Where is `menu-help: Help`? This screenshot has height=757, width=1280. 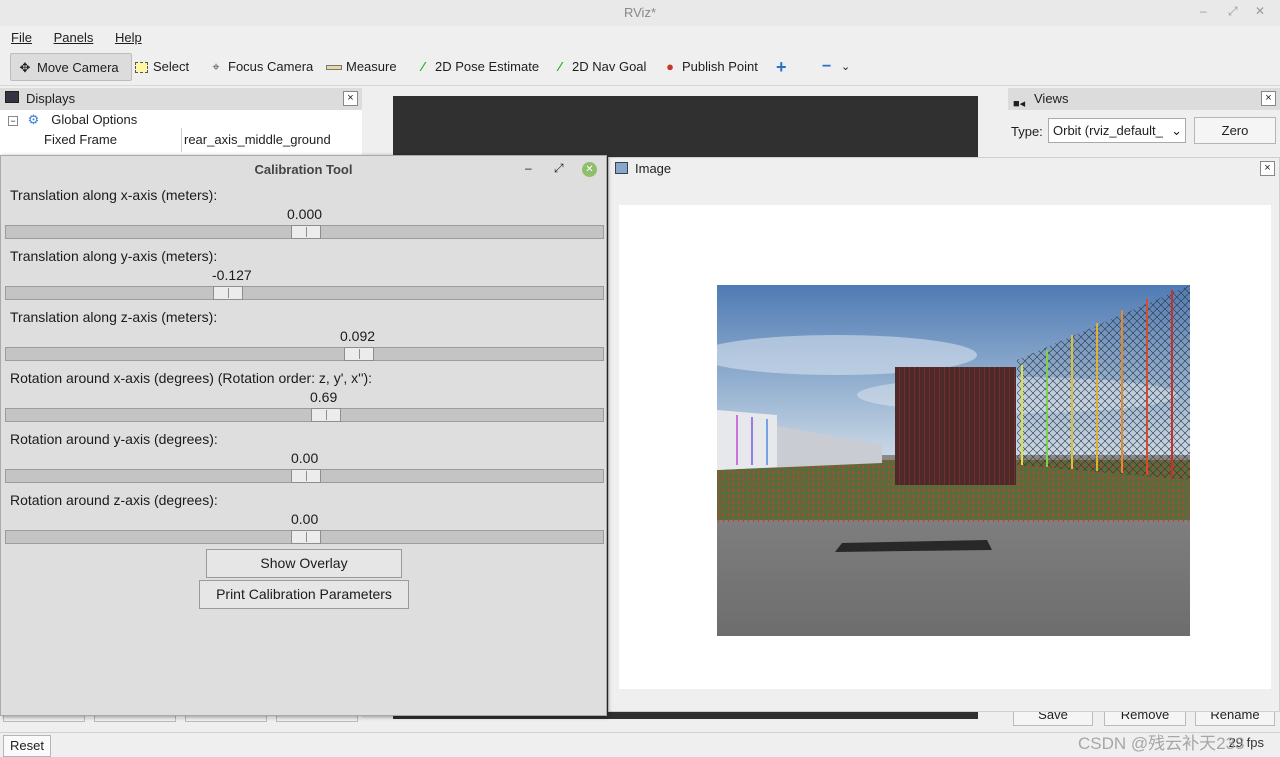 menu-help: Help is located at coordinates (126, 37).